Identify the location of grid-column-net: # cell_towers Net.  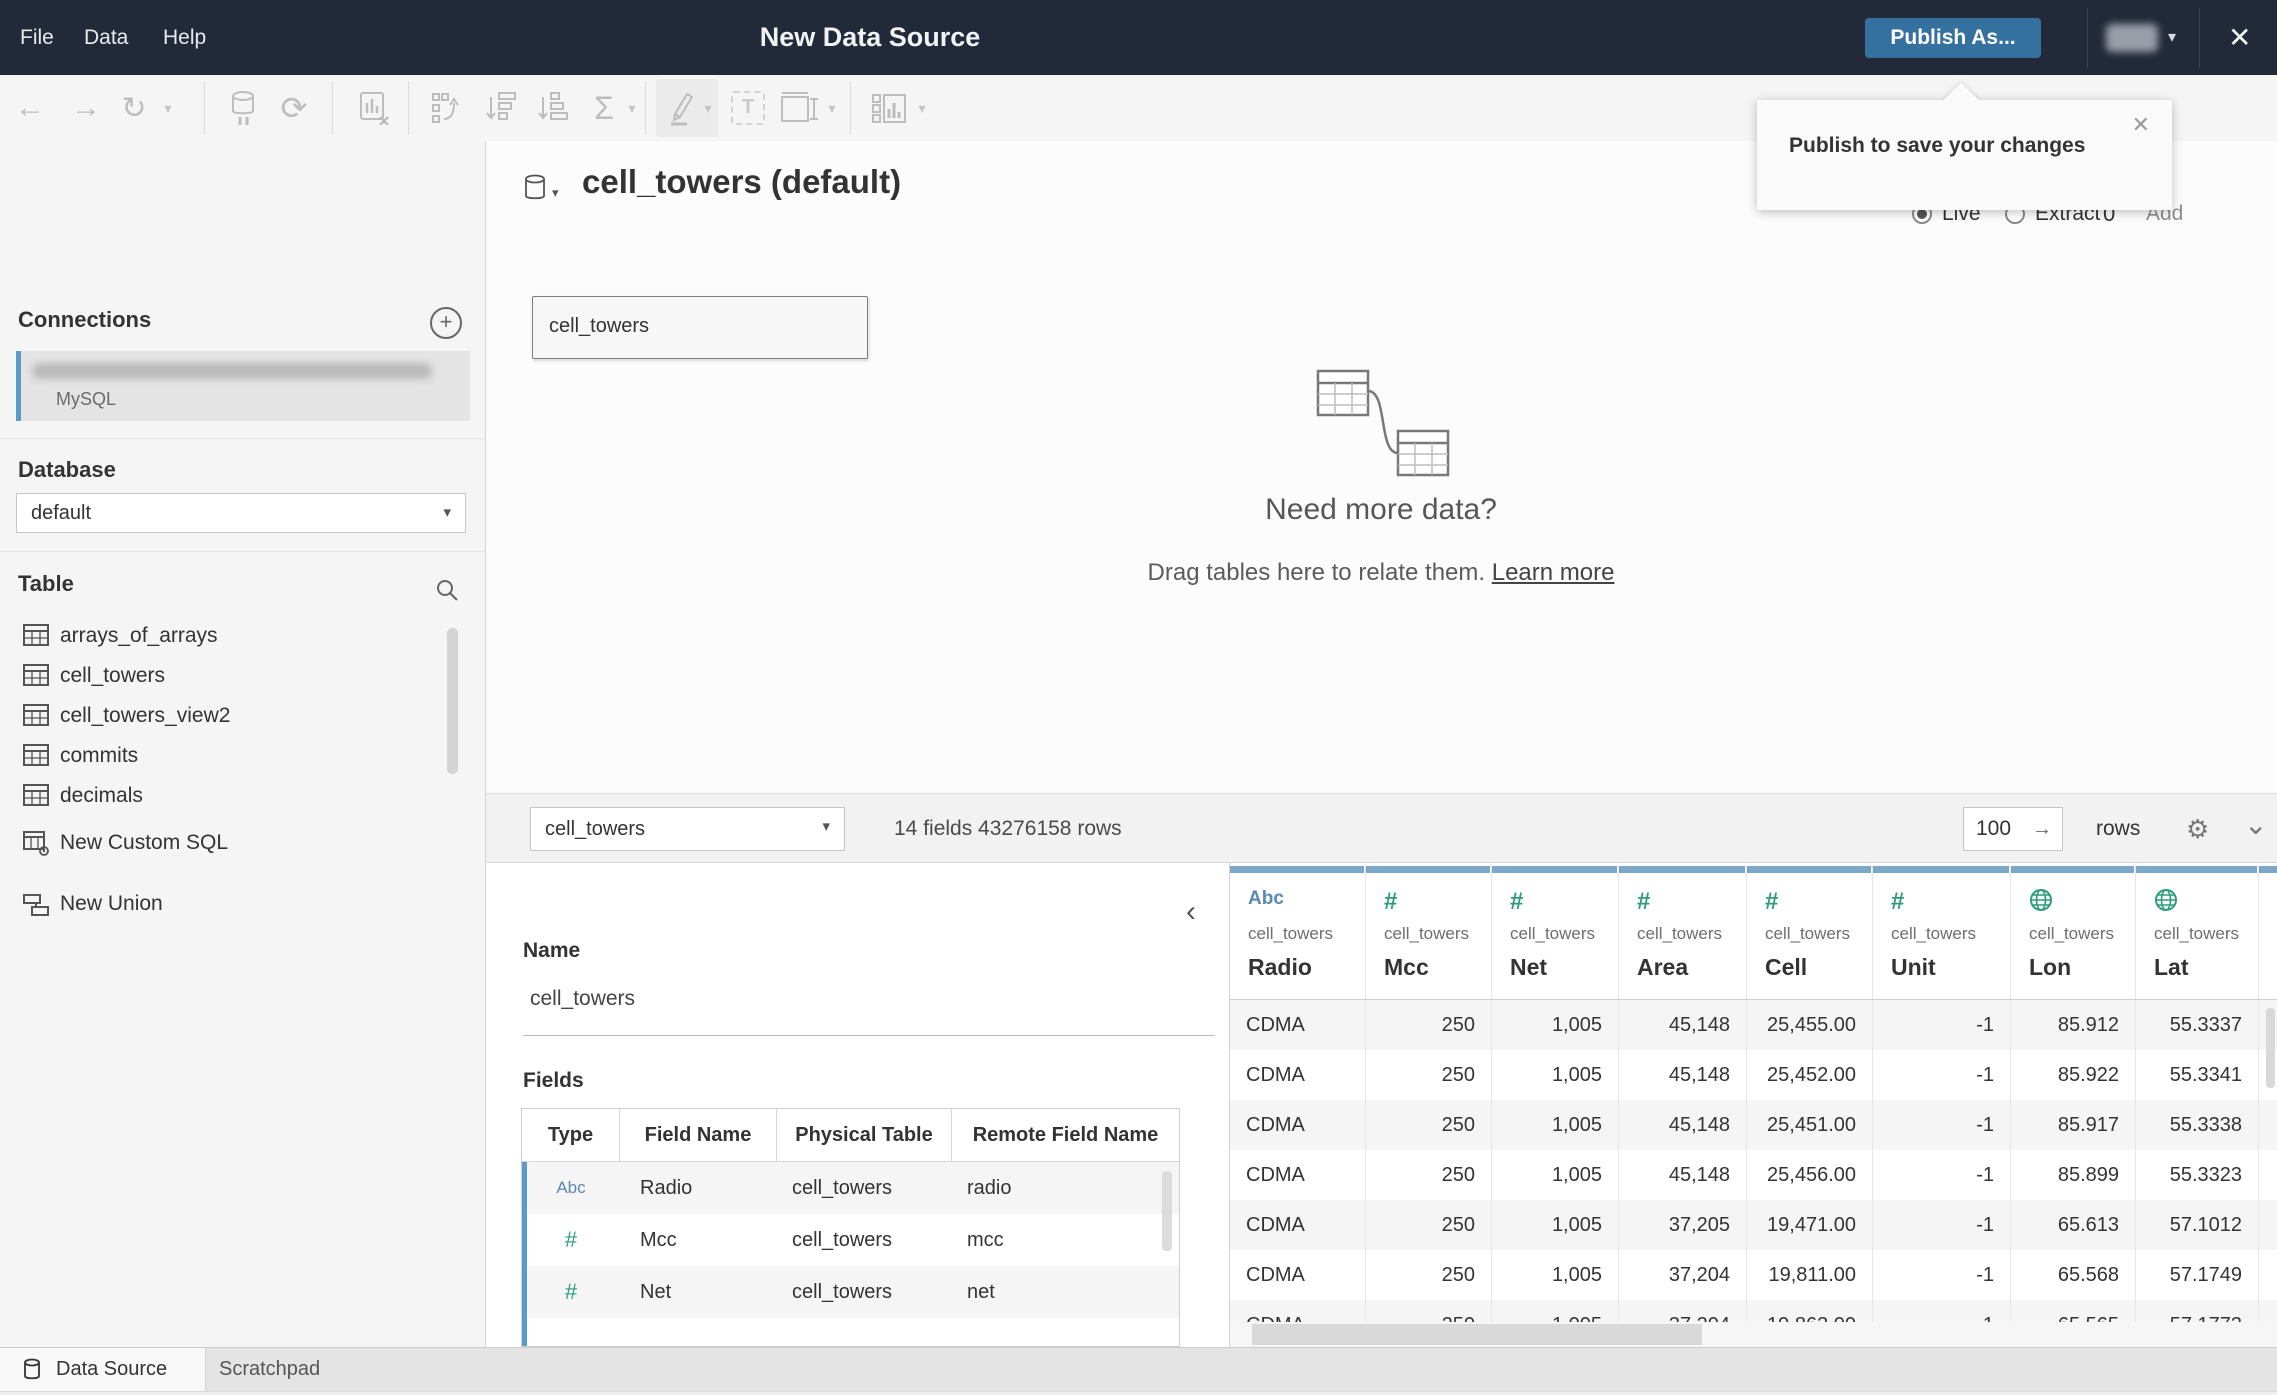
(1555, 932).